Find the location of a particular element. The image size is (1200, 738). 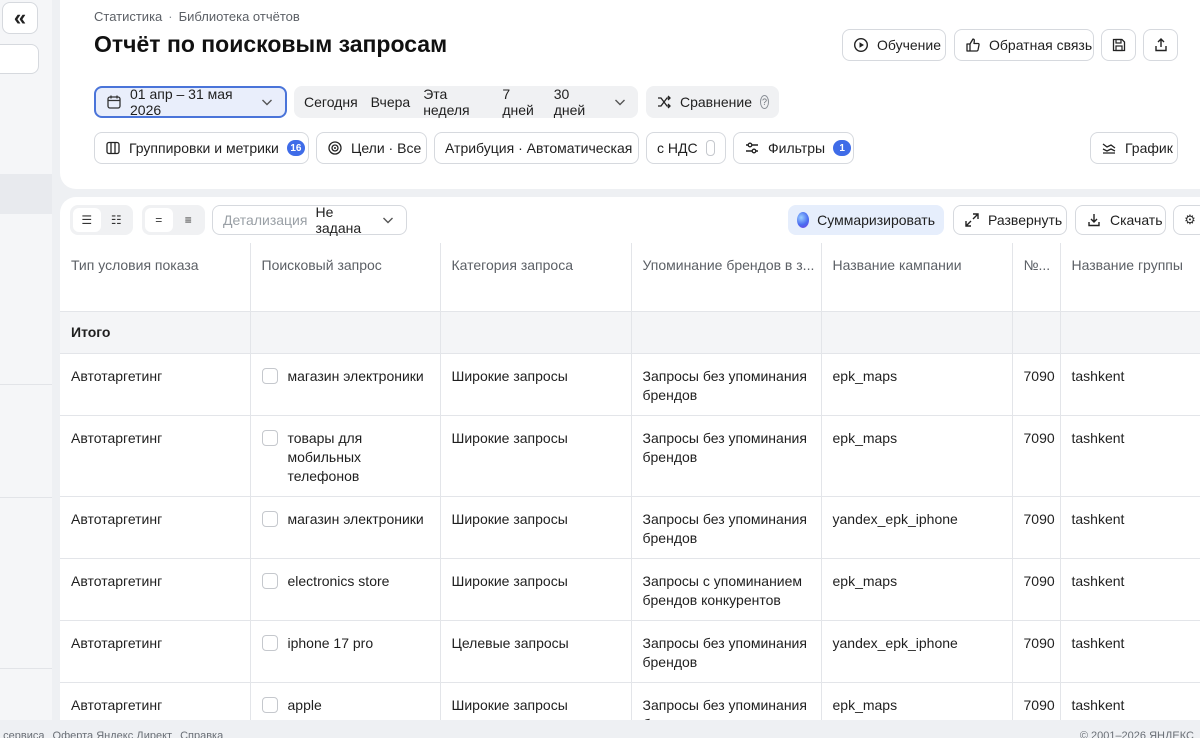

column-header-group-name: Название группы is located at coordinates (1130, 277).